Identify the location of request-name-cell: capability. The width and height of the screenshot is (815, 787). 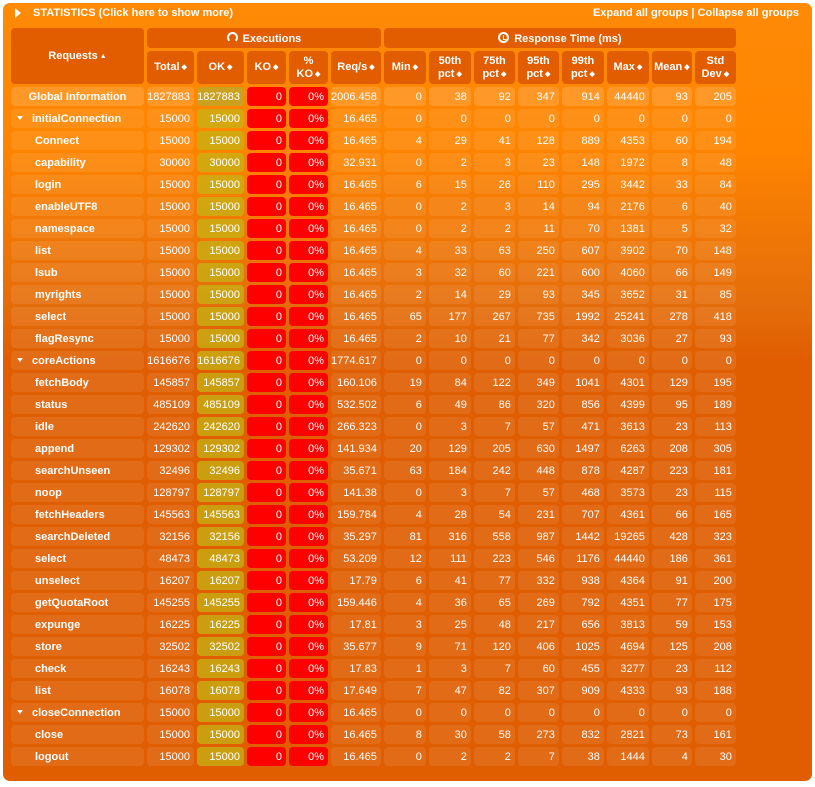
(77, 162).